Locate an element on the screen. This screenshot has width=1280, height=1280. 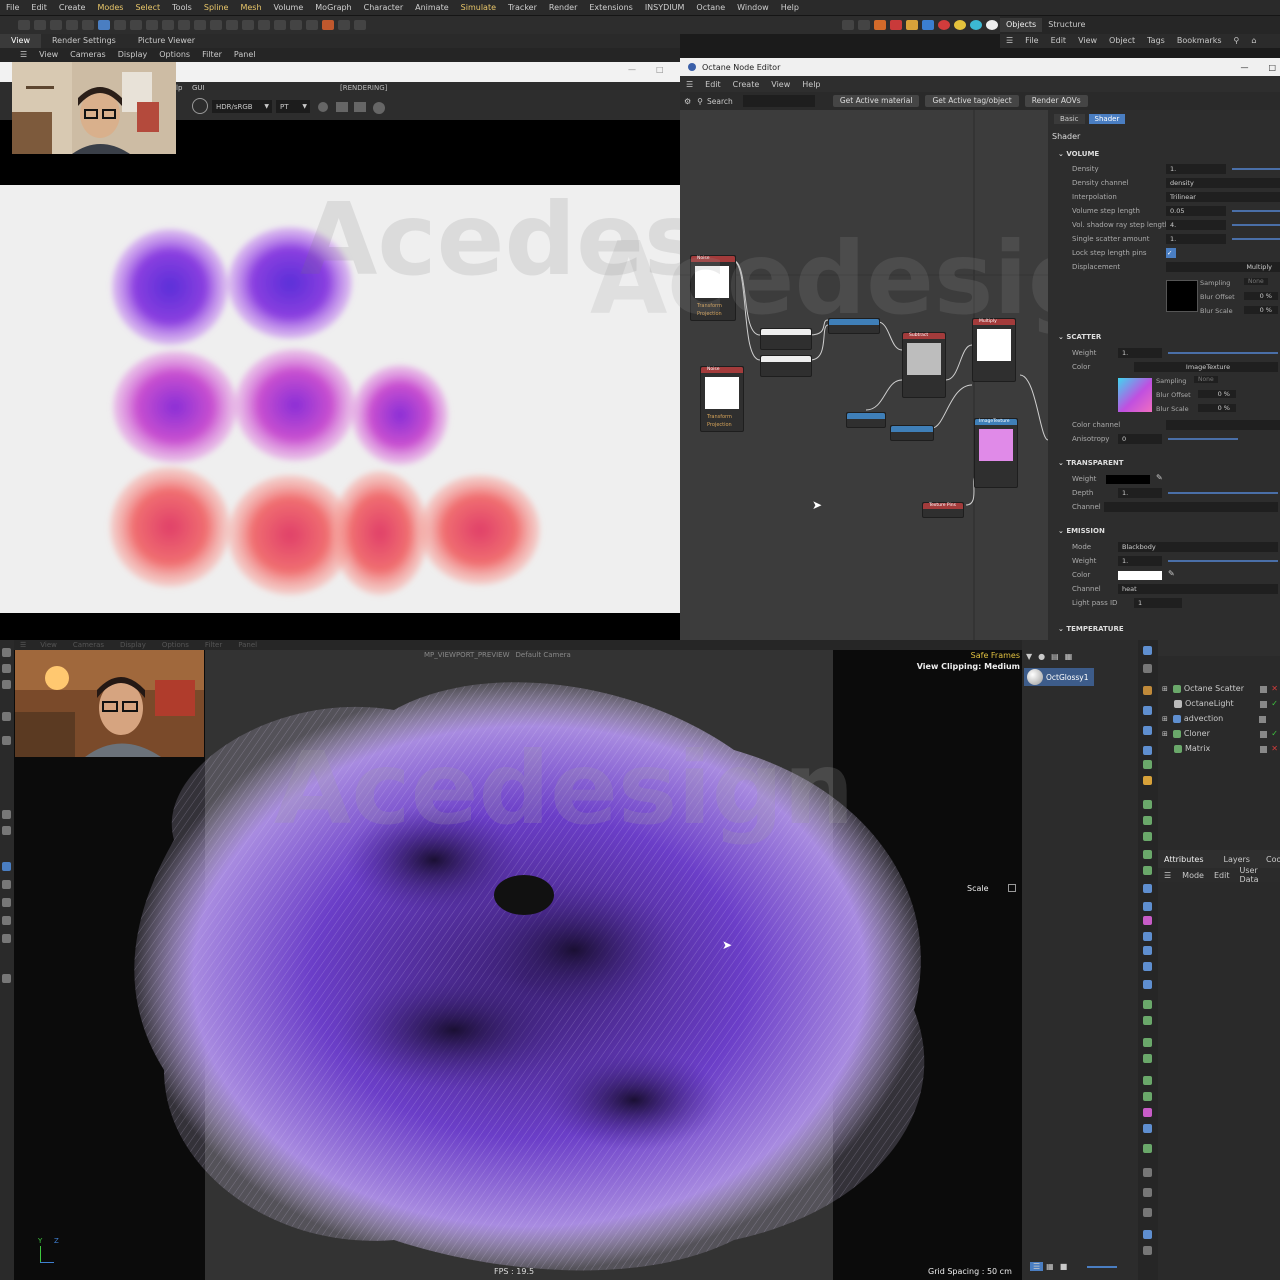
viewport-menu-display: Display is located at coordinates (133, 55).